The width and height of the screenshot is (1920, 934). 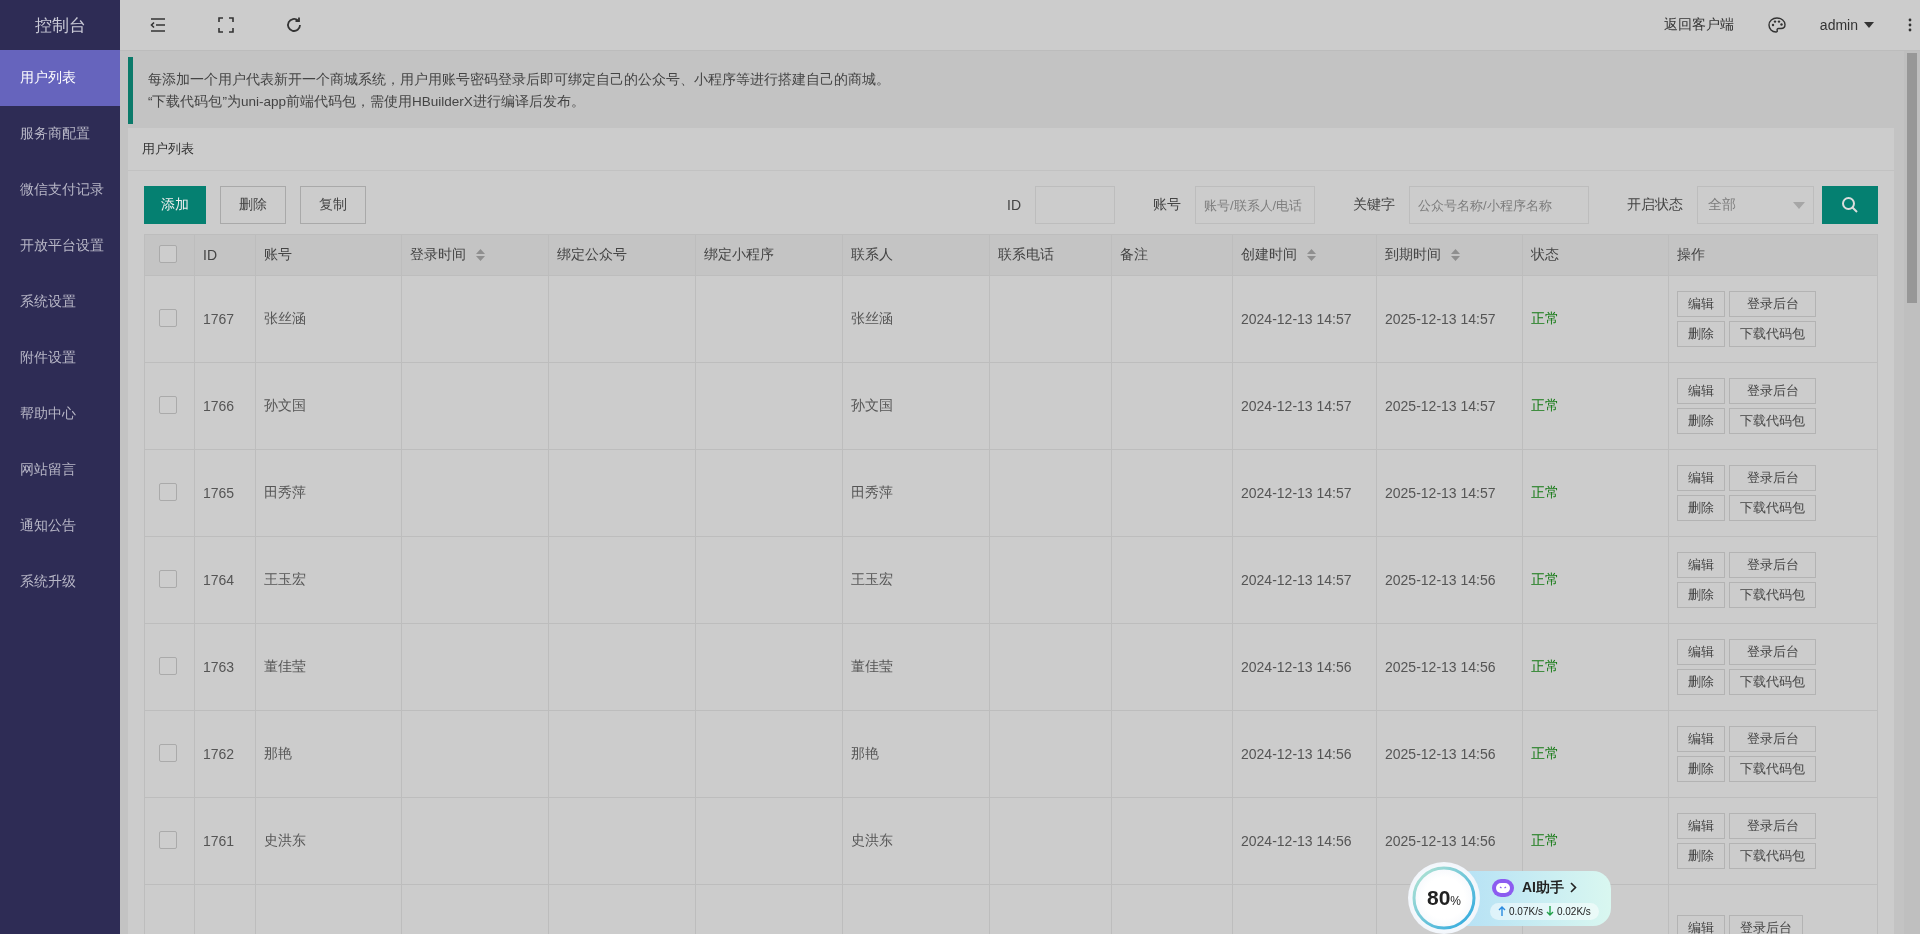 I want to click on table-cell: 王玉宏, so click(x=872, y=579).